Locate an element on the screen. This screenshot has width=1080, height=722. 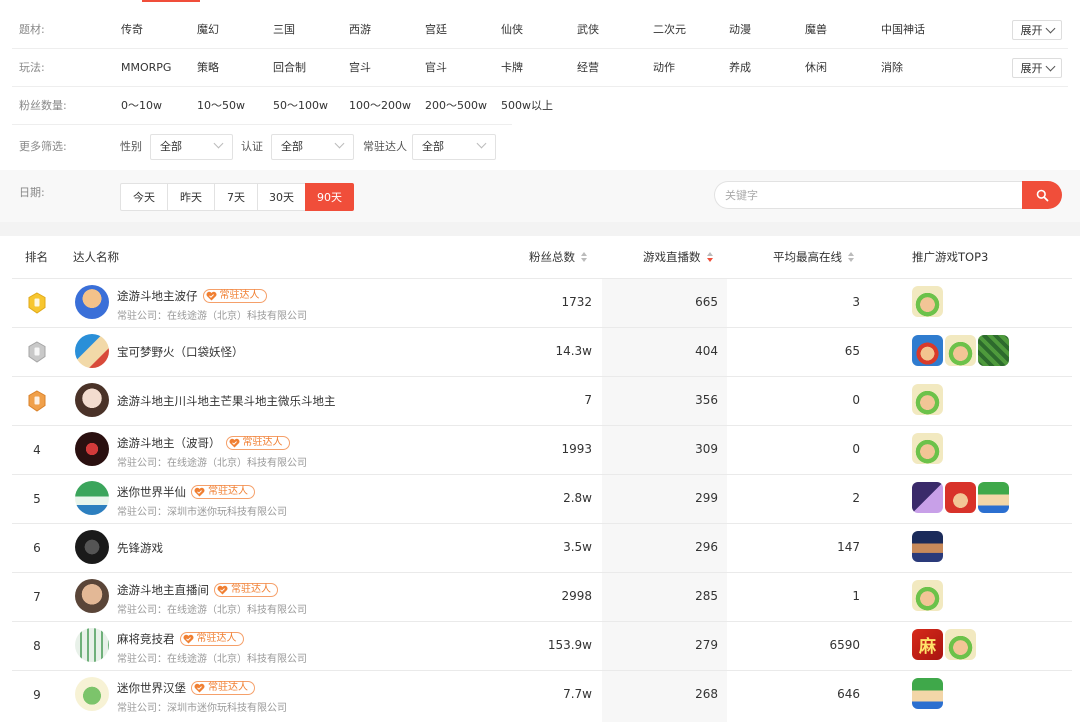
filter-option: 武侠 is located at coordinates (588, 30).